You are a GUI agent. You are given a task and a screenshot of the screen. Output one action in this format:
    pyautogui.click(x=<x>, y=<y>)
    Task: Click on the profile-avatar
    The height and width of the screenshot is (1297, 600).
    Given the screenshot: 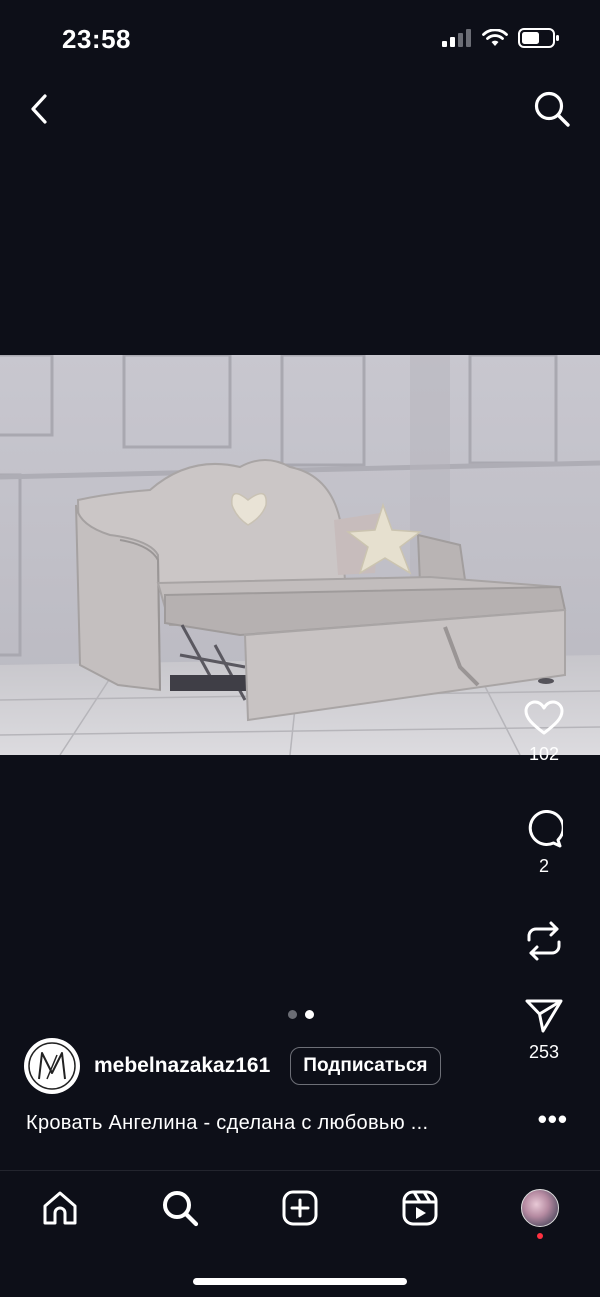 What is the action you would take?
    pyautogui.click(x=540, y=1208)
    